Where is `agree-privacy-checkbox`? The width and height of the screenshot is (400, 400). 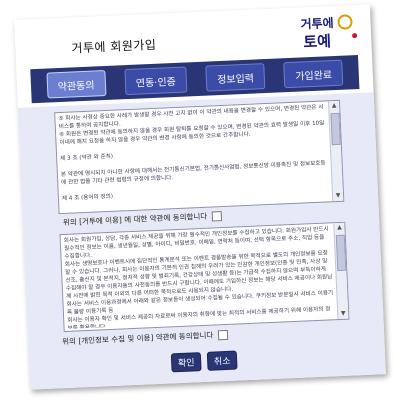 agree-privacy-checkbox is located at coordinates (223, 334).